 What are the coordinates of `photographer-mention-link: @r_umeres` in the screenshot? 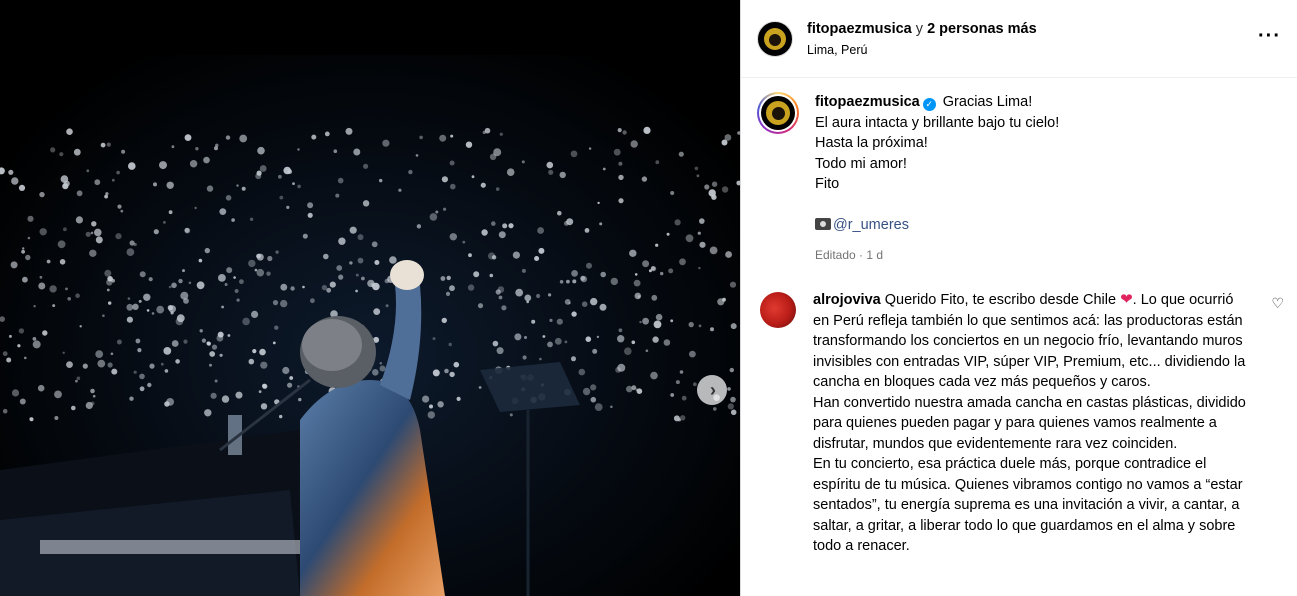 It's located at (871, 225).